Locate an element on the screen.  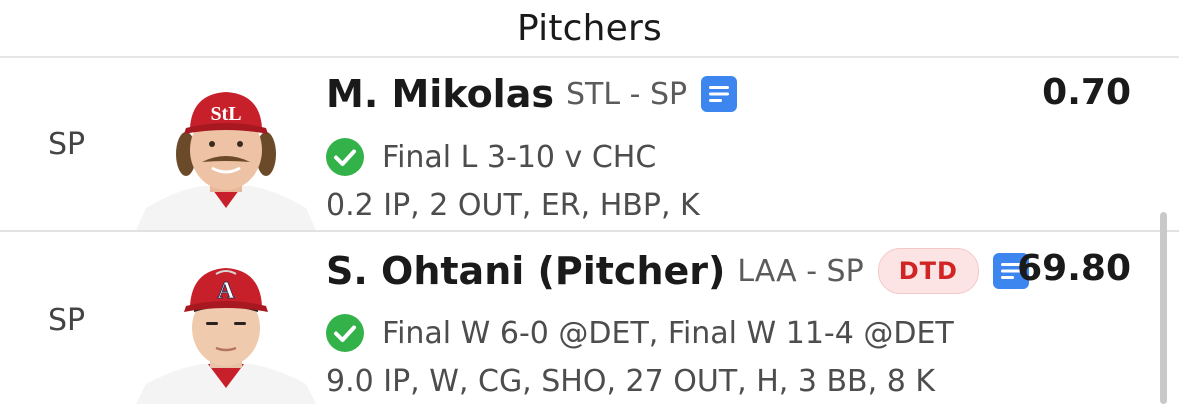
section-header: Pitchers is located at coordinates (589, 29).